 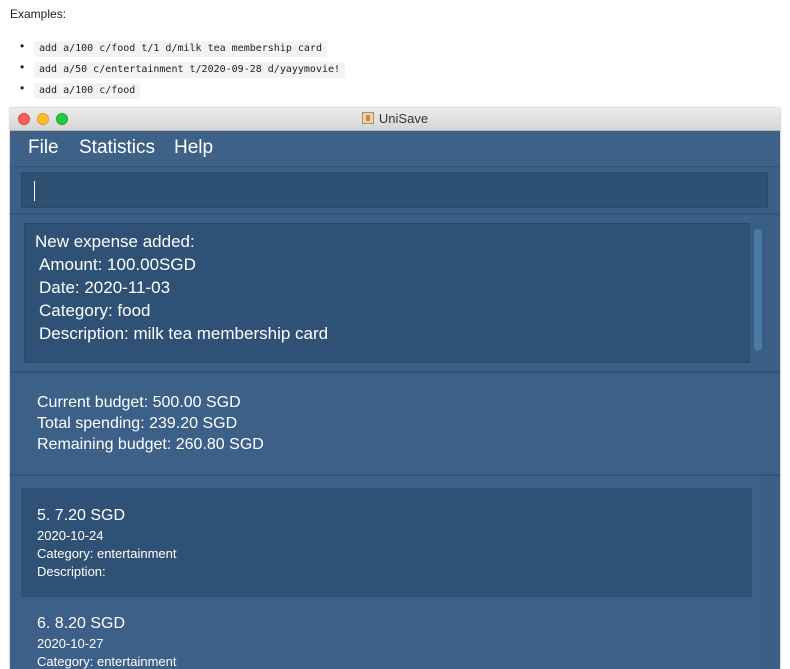 I want to click on command-area, so click(x=395, y=190).